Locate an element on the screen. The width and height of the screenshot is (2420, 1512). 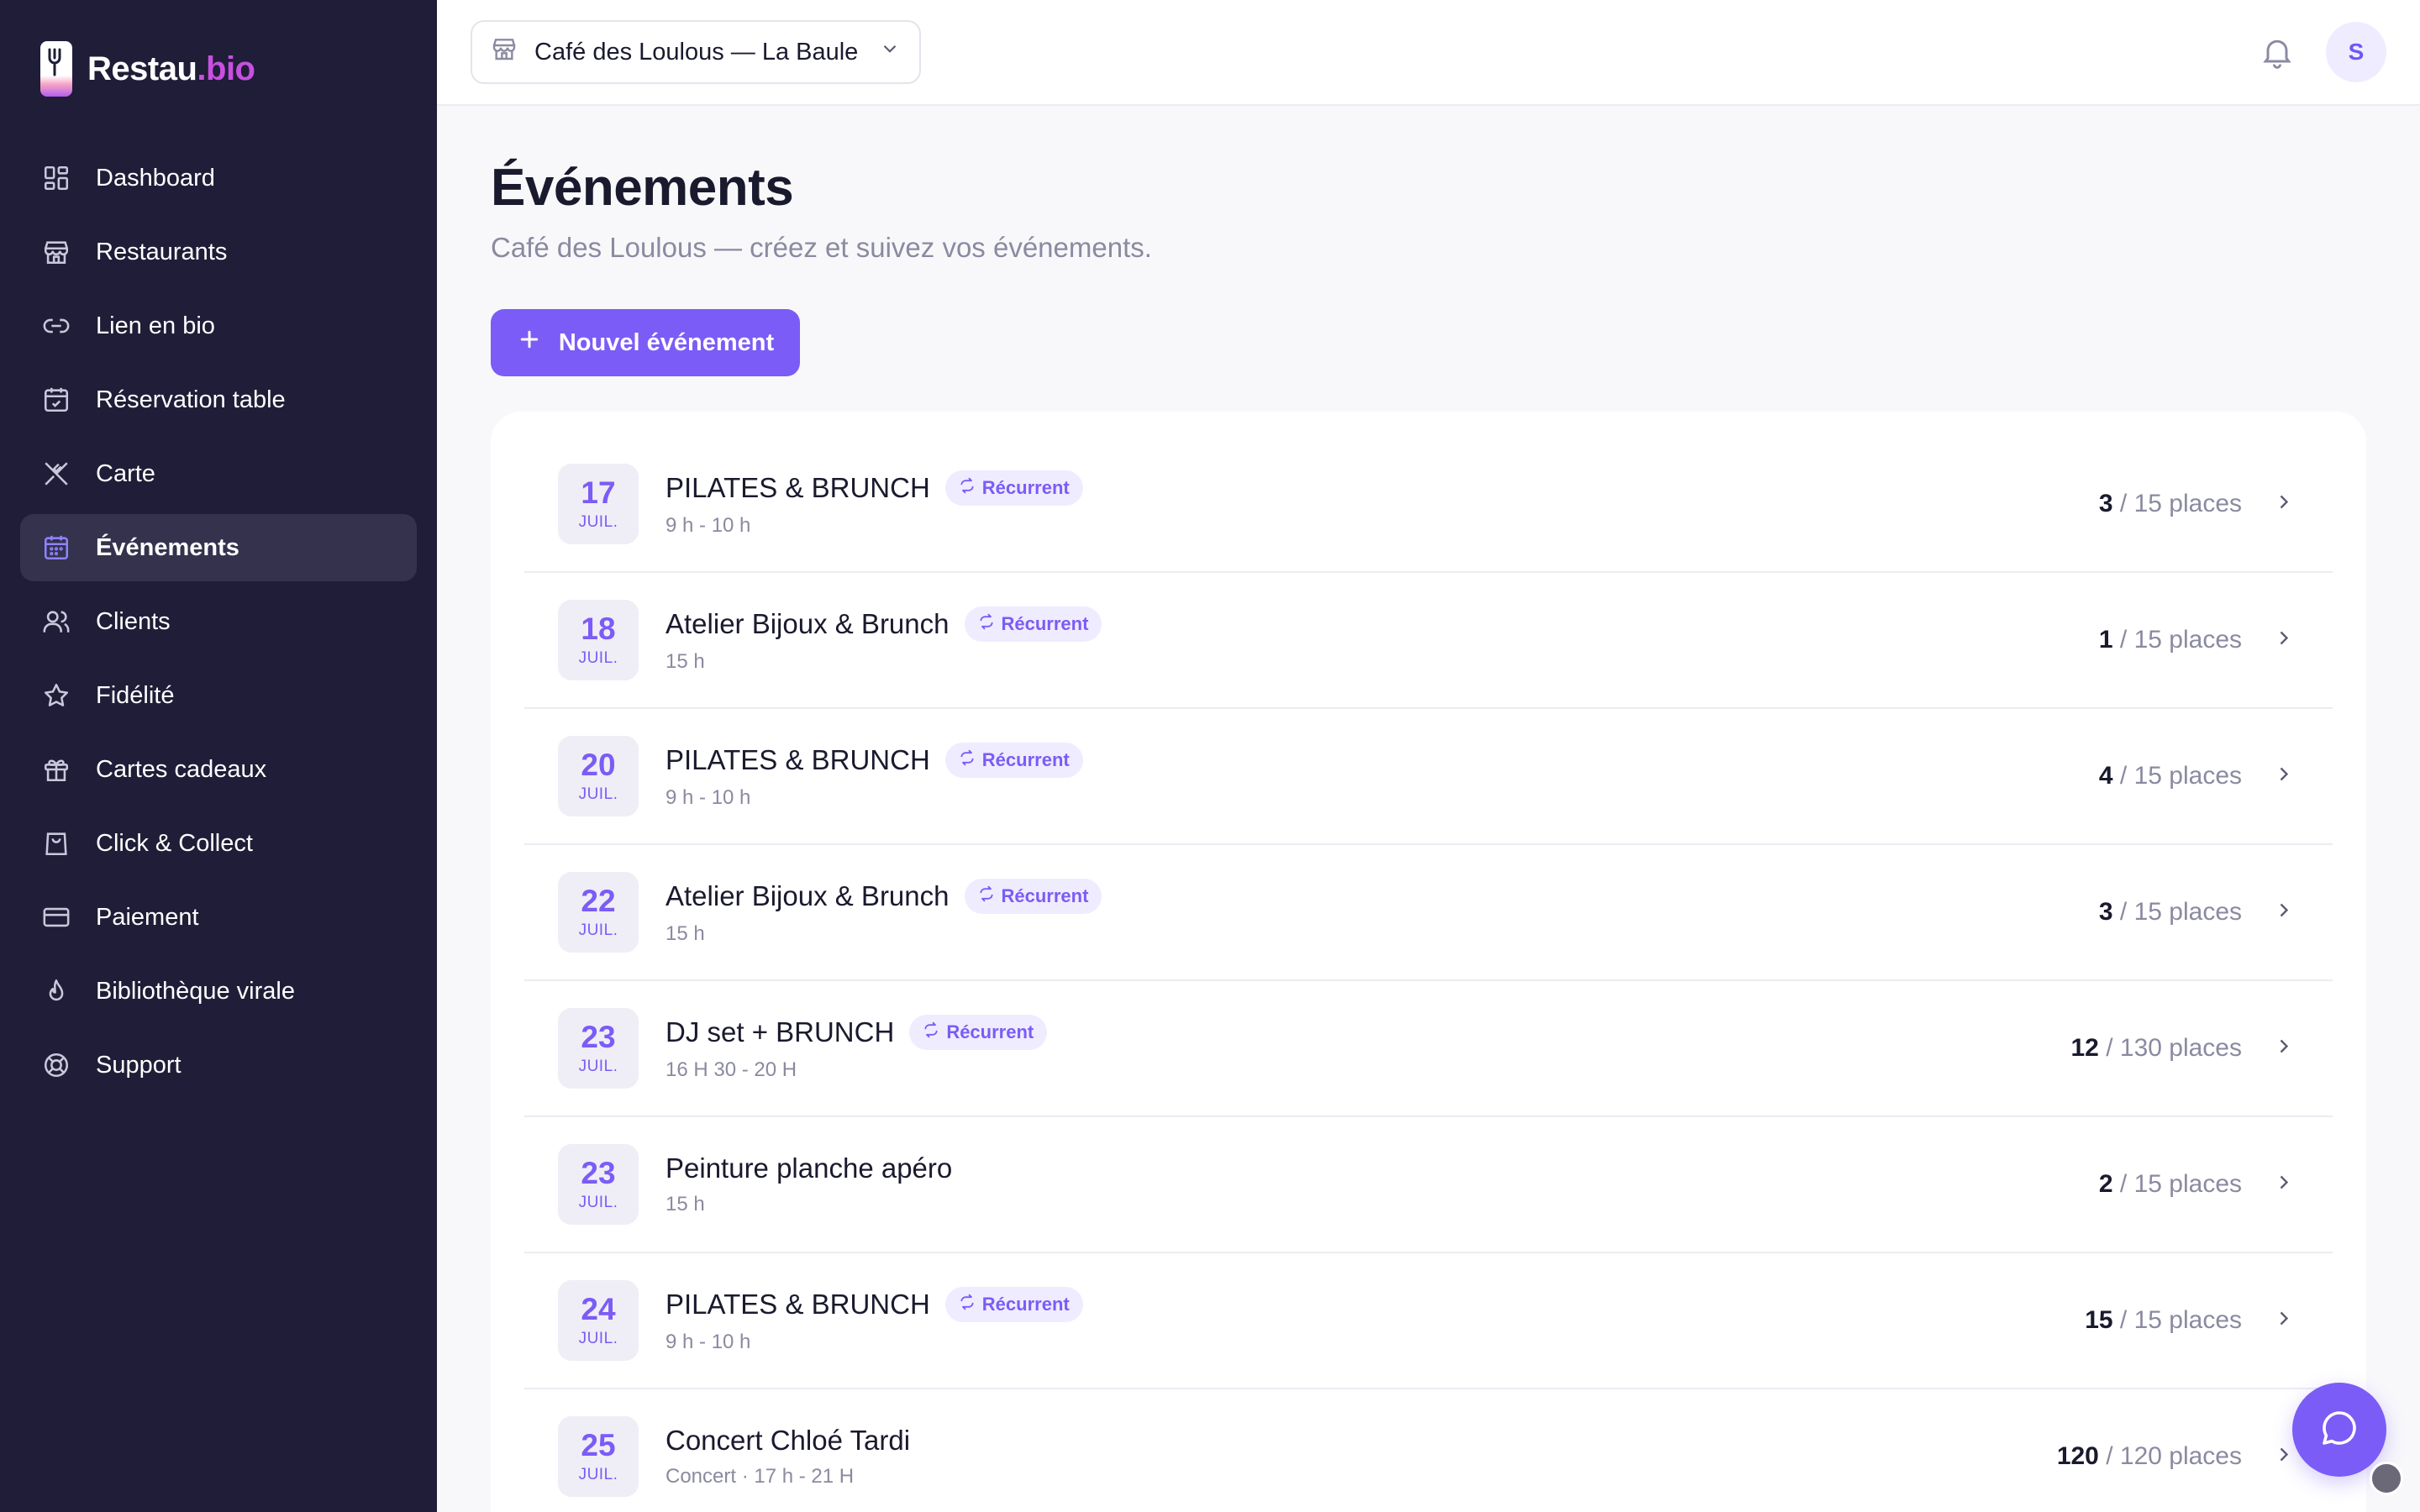
event-time: Concert · 17 h - 21 H is located at coordinates (761, 1476).